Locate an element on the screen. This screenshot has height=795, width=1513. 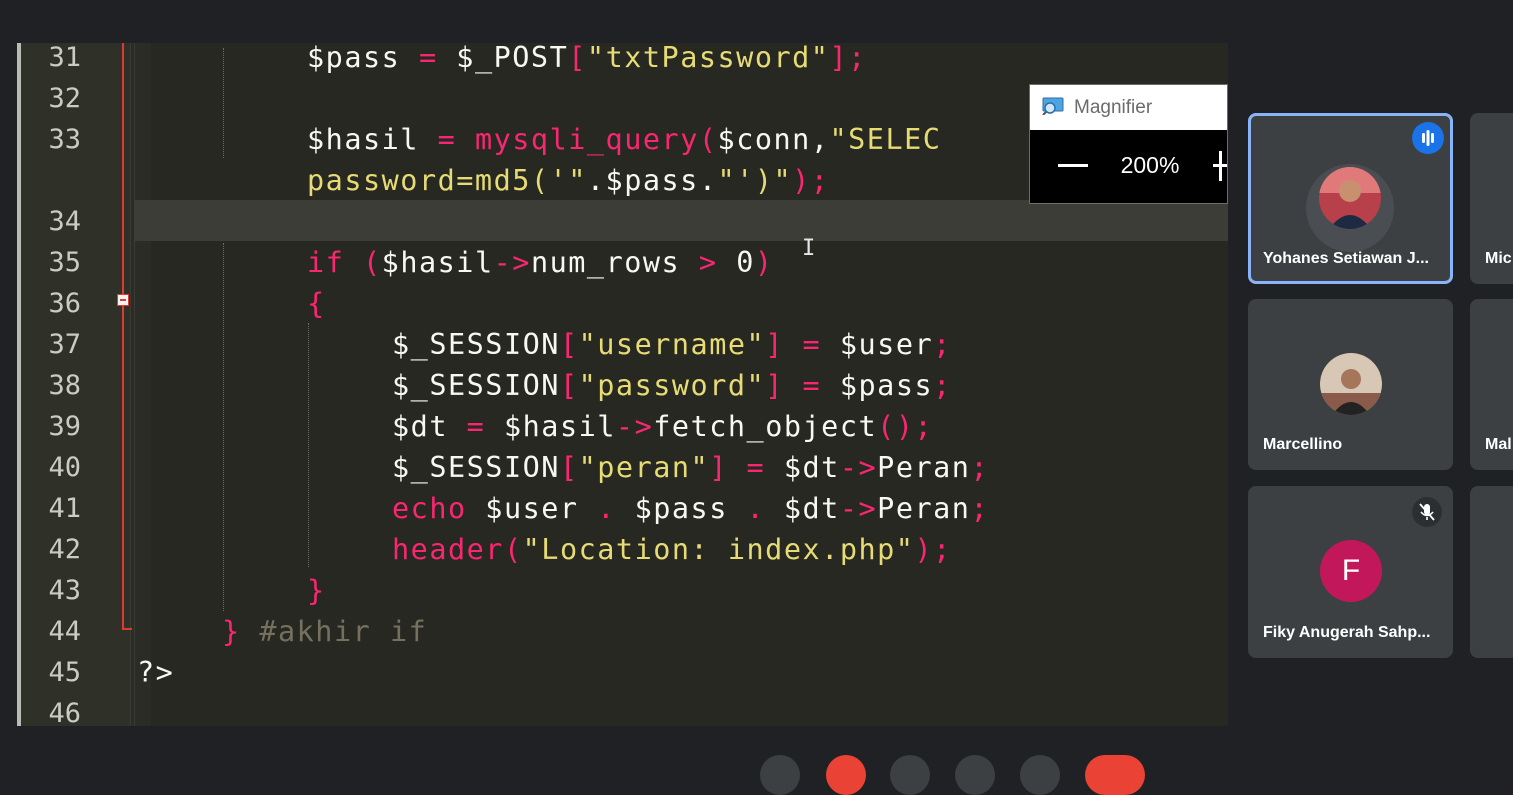
code-token: ) is located at coordinates (764, 262).